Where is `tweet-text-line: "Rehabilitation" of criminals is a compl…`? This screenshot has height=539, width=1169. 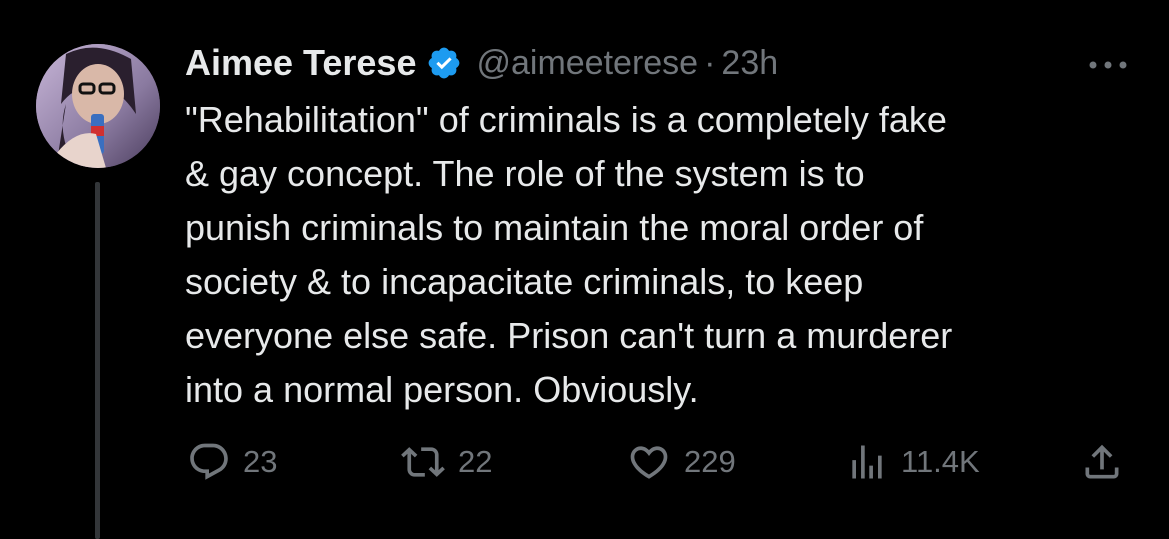 tweet-text-line: "Rehabilitation" of criminals is a compl… is located at coordinates (566, 119).